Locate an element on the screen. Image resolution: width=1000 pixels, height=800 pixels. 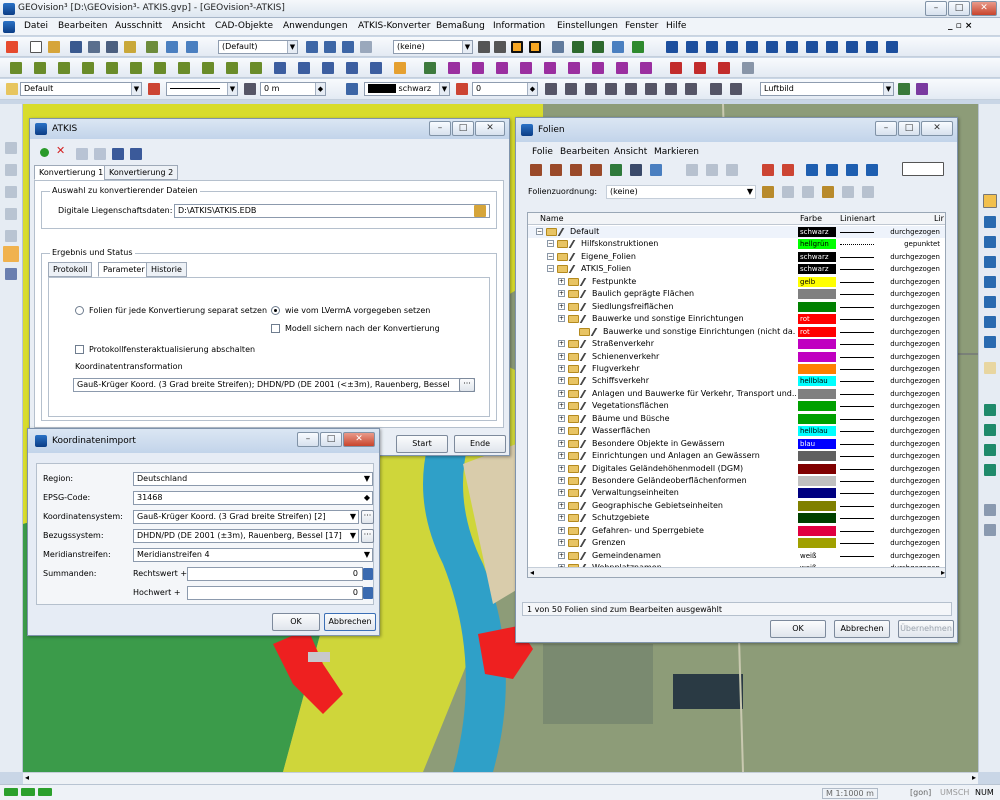
measure-icon is located at coordinates (558, 47).